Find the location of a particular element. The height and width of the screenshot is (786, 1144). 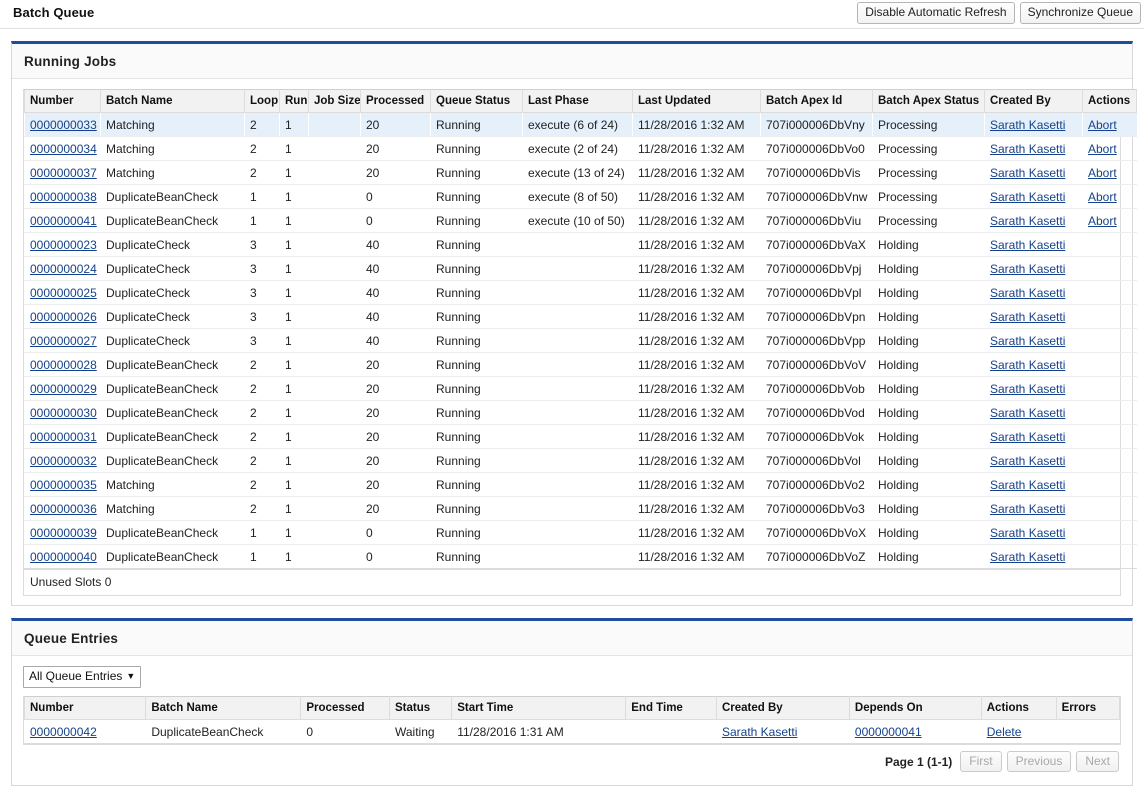

qcell-number: 0000000042 is located at coordinates (85, 731).